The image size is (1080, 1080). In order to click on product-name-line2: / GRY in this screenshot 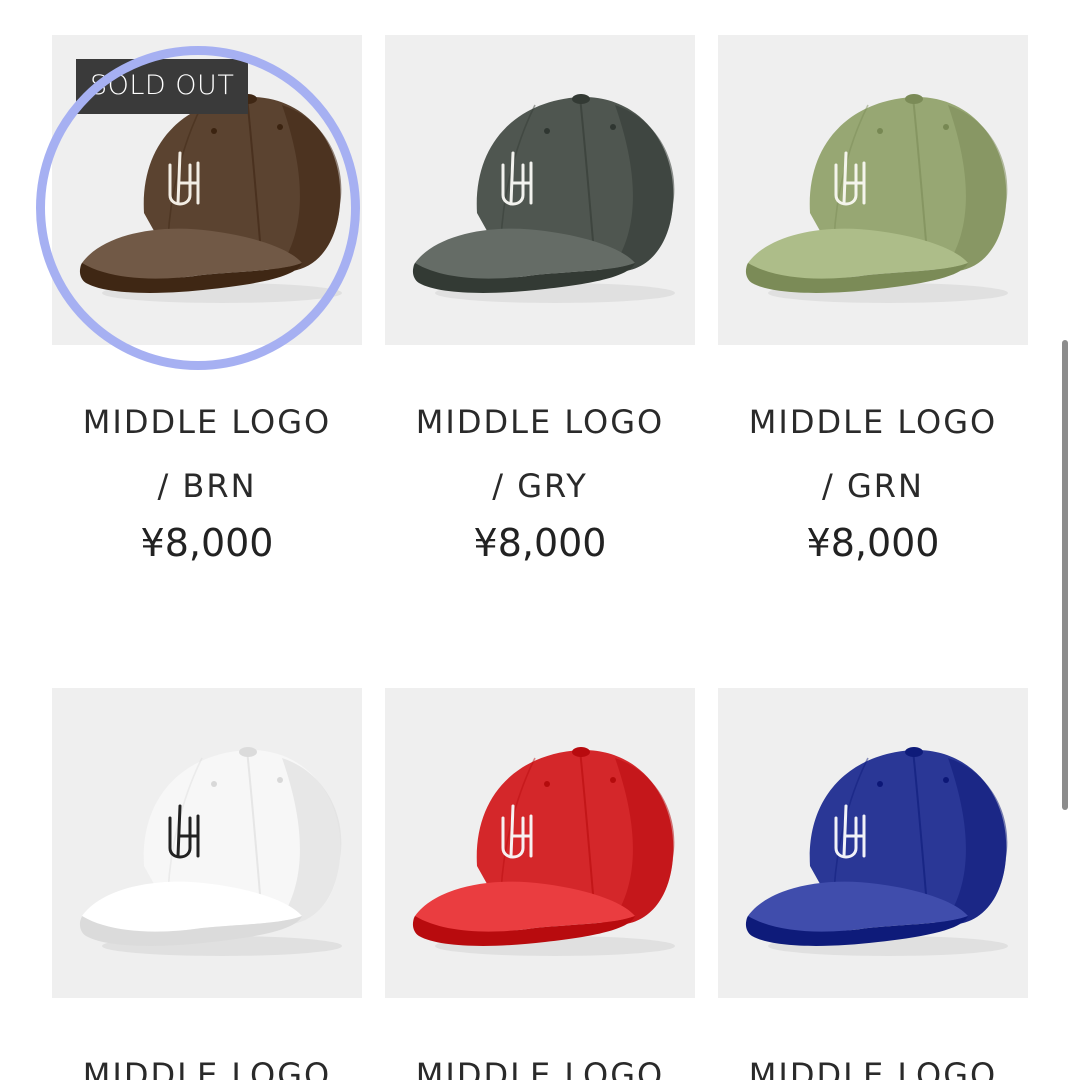, I will do `click(540, 486)`.